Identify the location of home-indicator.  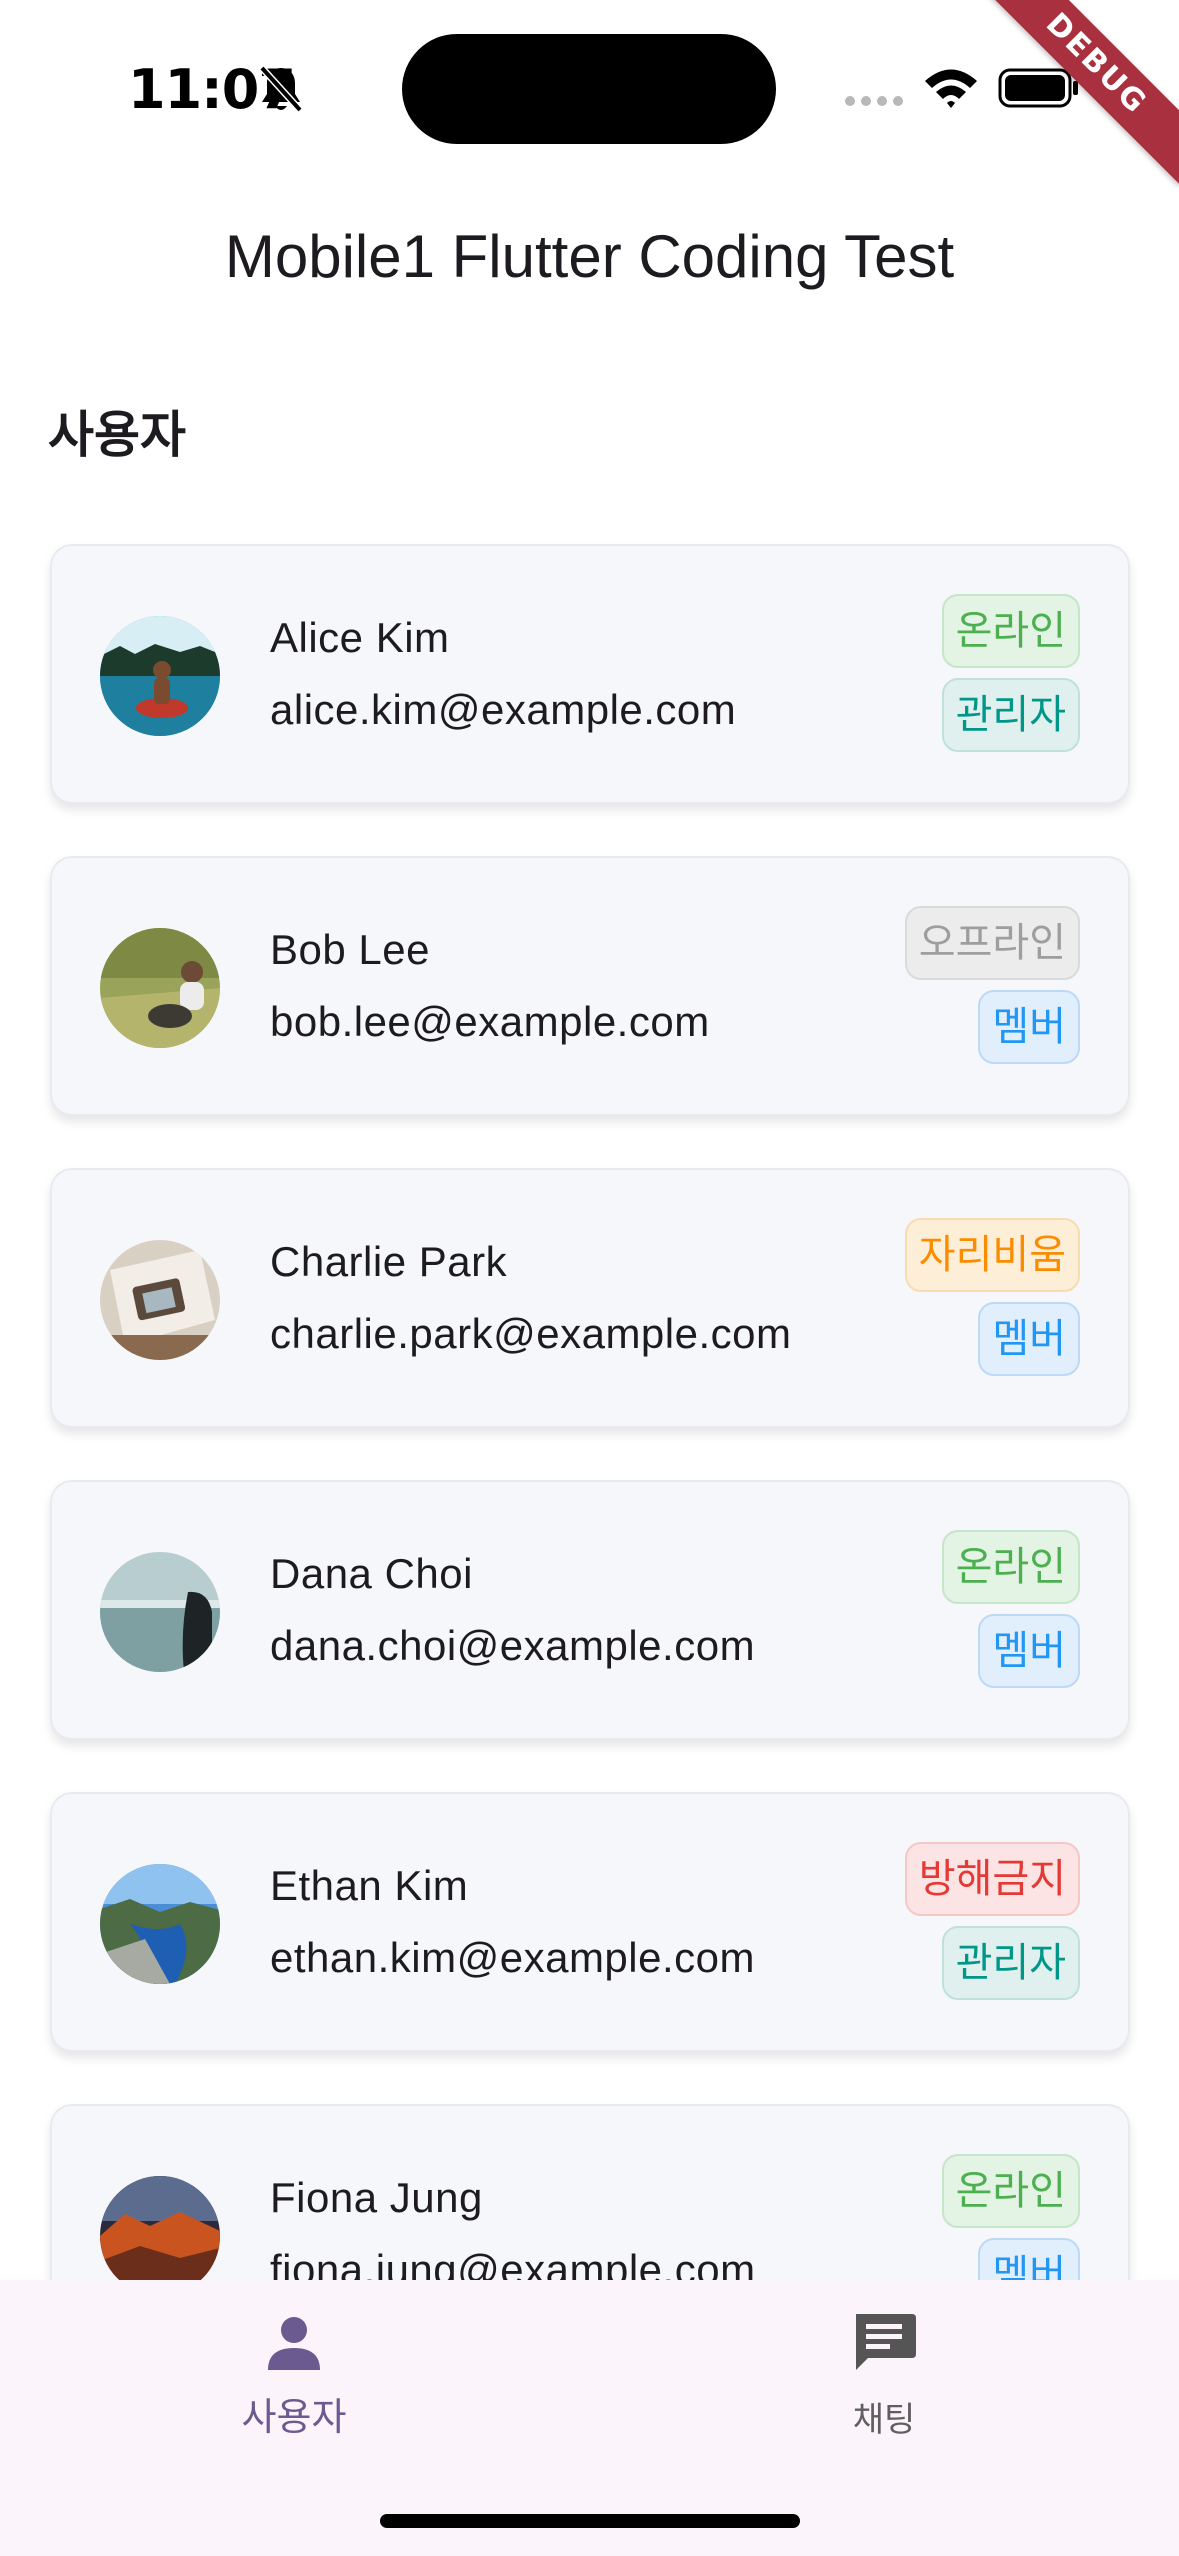
(590, 2521).